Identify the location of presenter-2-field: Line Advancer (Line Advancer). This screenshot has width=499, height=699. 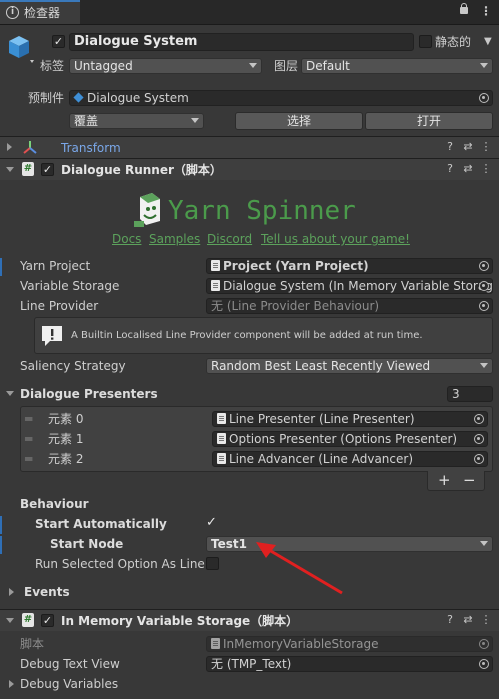
(350, 459).